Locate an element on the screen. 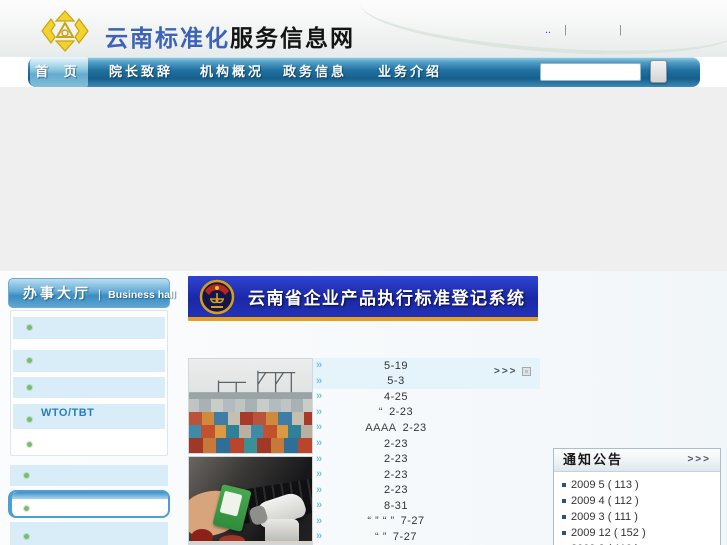 The height and width of the screenshot is (545, 727). notices-header: 通知公告 >>> is located at coordinates (637, 460).